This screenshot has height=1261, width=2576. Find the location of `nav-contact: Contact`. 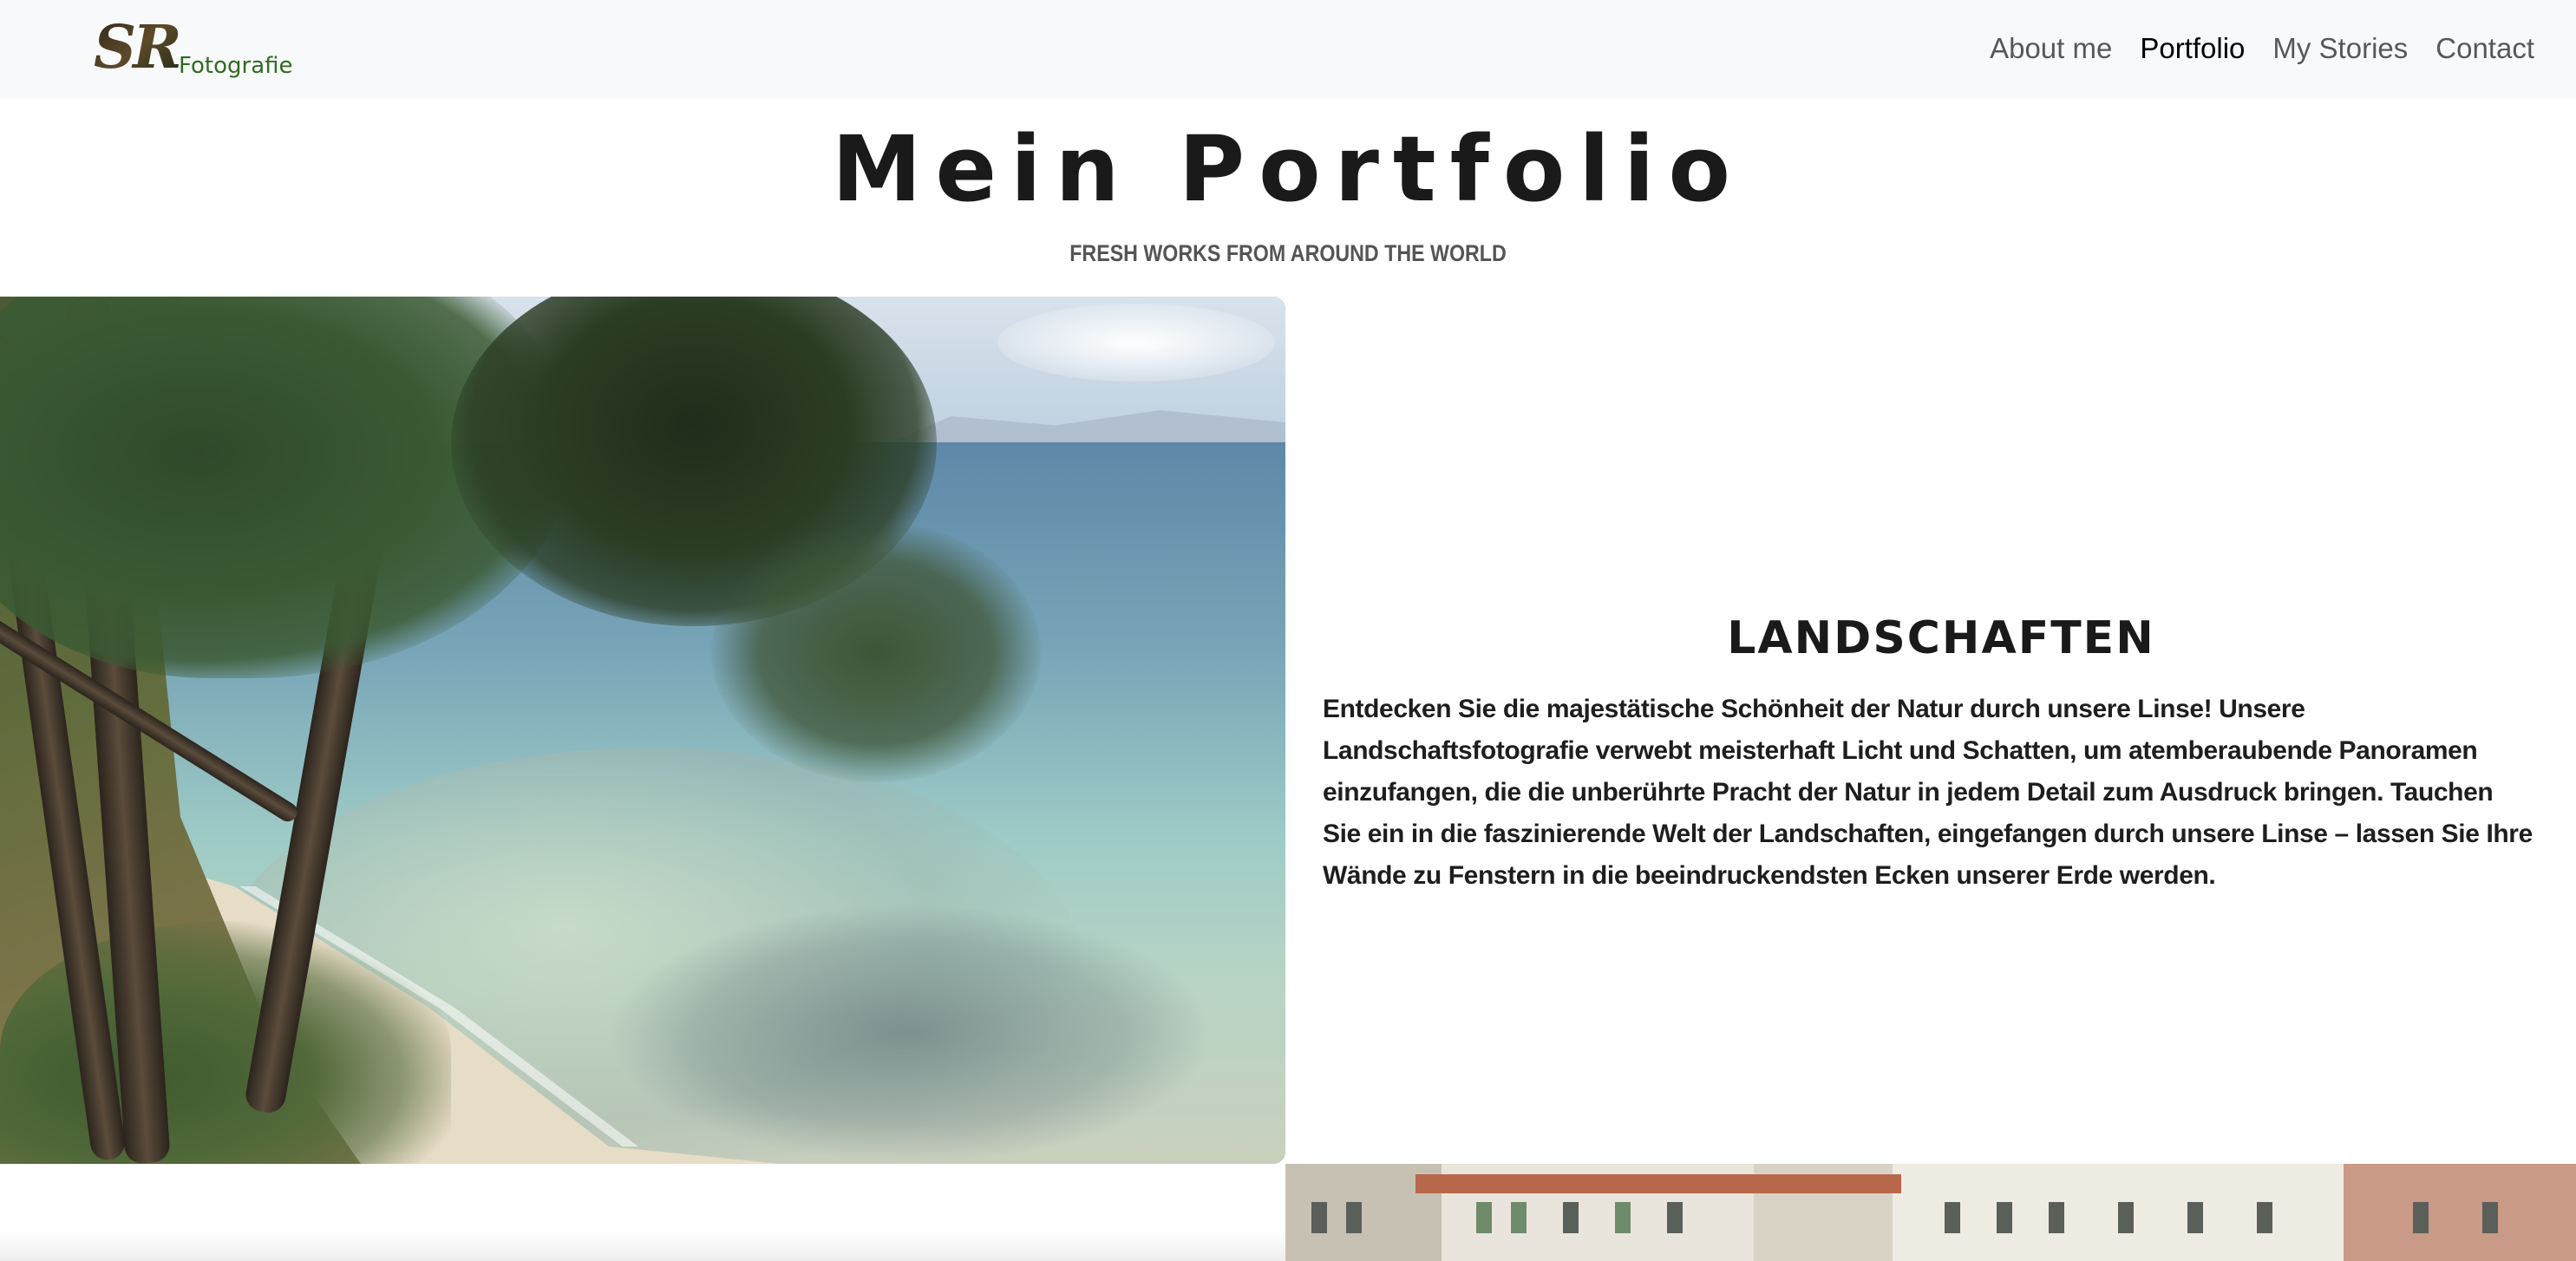

nav-contact: Contact is located at coordinates (2485, 48).